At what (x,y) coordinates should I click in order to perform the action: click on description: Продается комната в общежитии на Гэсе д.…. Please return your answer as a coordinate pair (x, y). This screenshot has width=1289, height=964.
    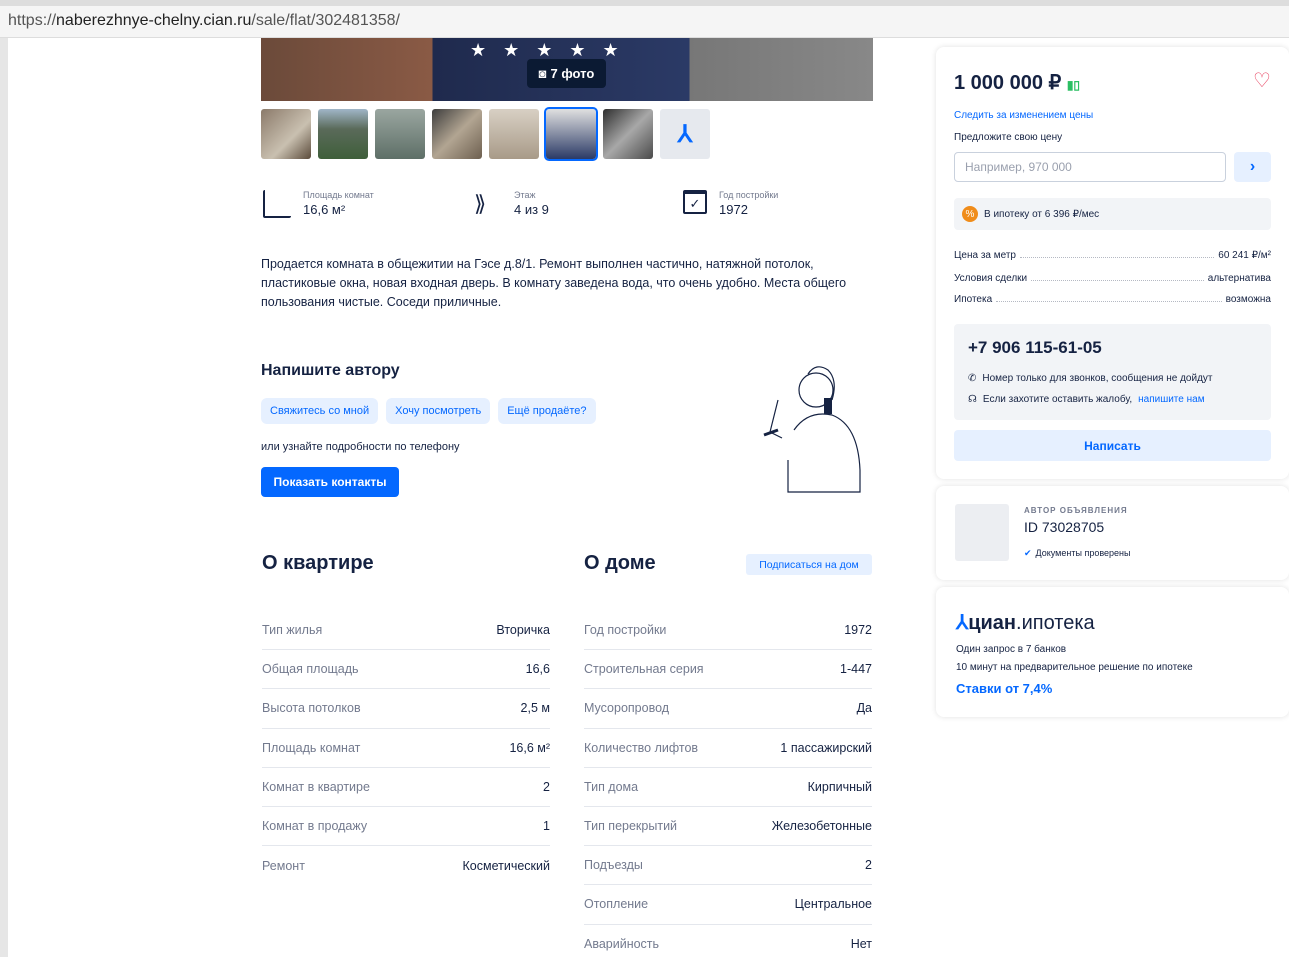
    Looking at the image, I should click on (554, 283).